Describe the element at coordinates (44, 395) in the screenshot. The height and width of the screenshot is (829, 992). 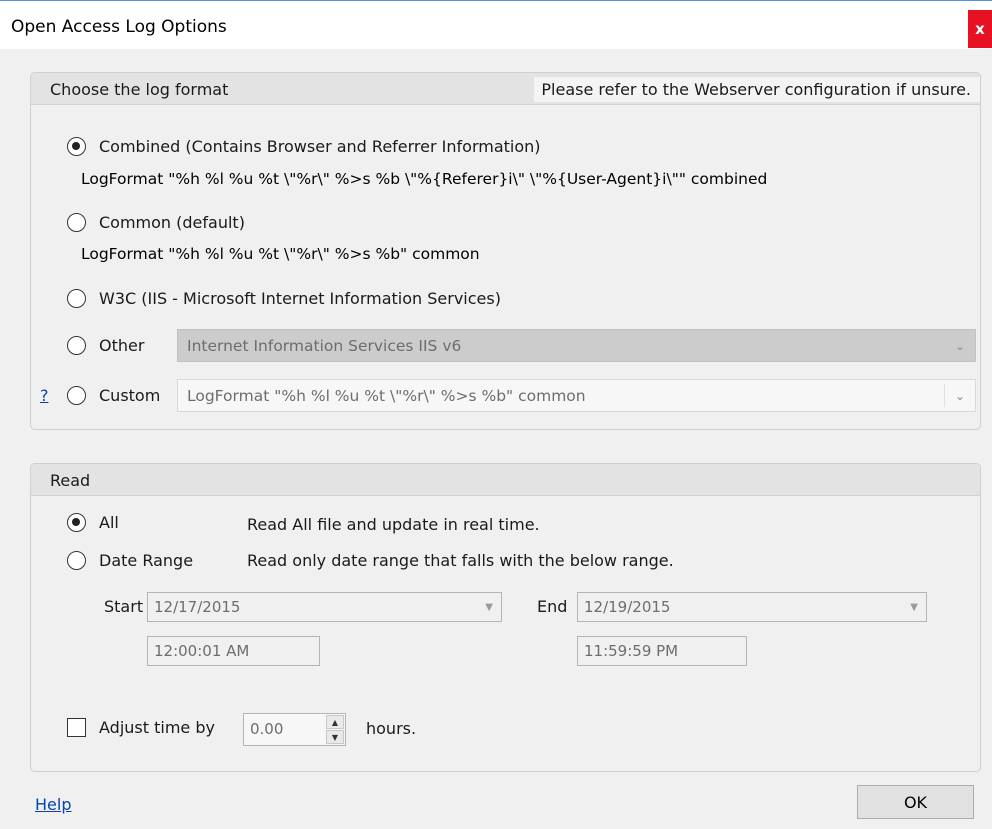
I see `custom-help-link: ?` at that location.